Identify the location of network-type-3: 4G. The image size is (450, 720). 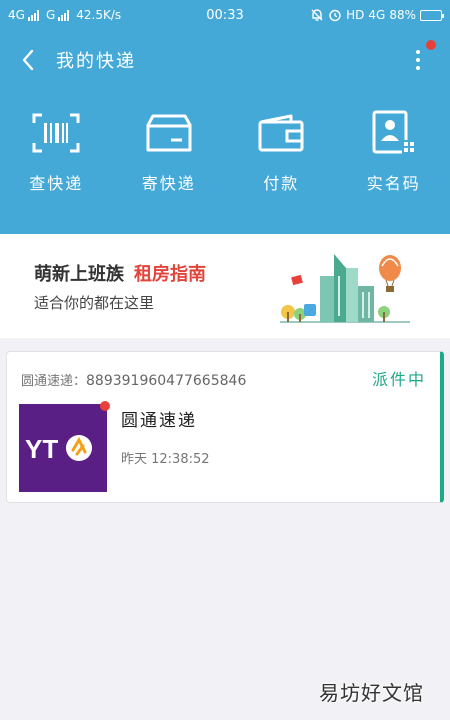
(377, 15).